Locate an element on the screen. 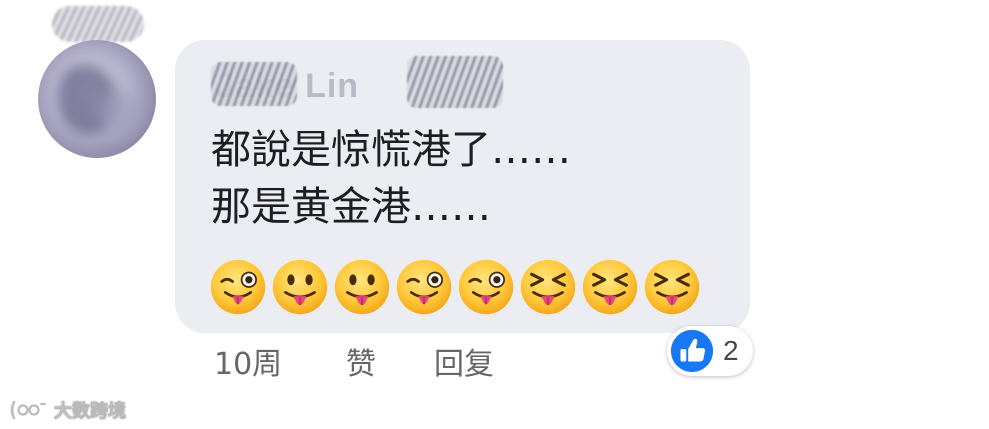 This screenshot has height=429, width=989. emoji-row is located at coordinates (455, 287).